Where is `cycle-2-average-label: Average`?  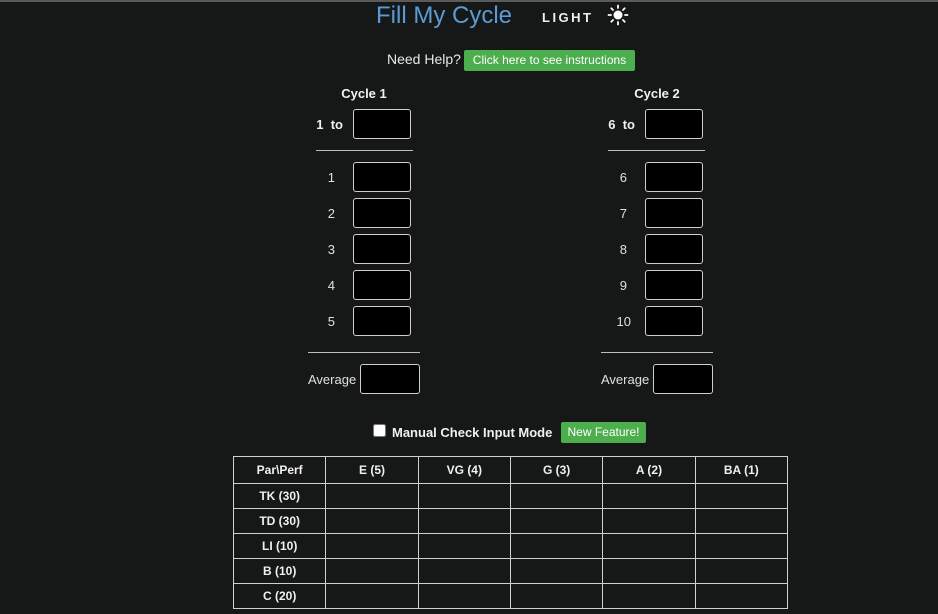
cycle-2-average-label: Average is located at coordinates (625, 379).